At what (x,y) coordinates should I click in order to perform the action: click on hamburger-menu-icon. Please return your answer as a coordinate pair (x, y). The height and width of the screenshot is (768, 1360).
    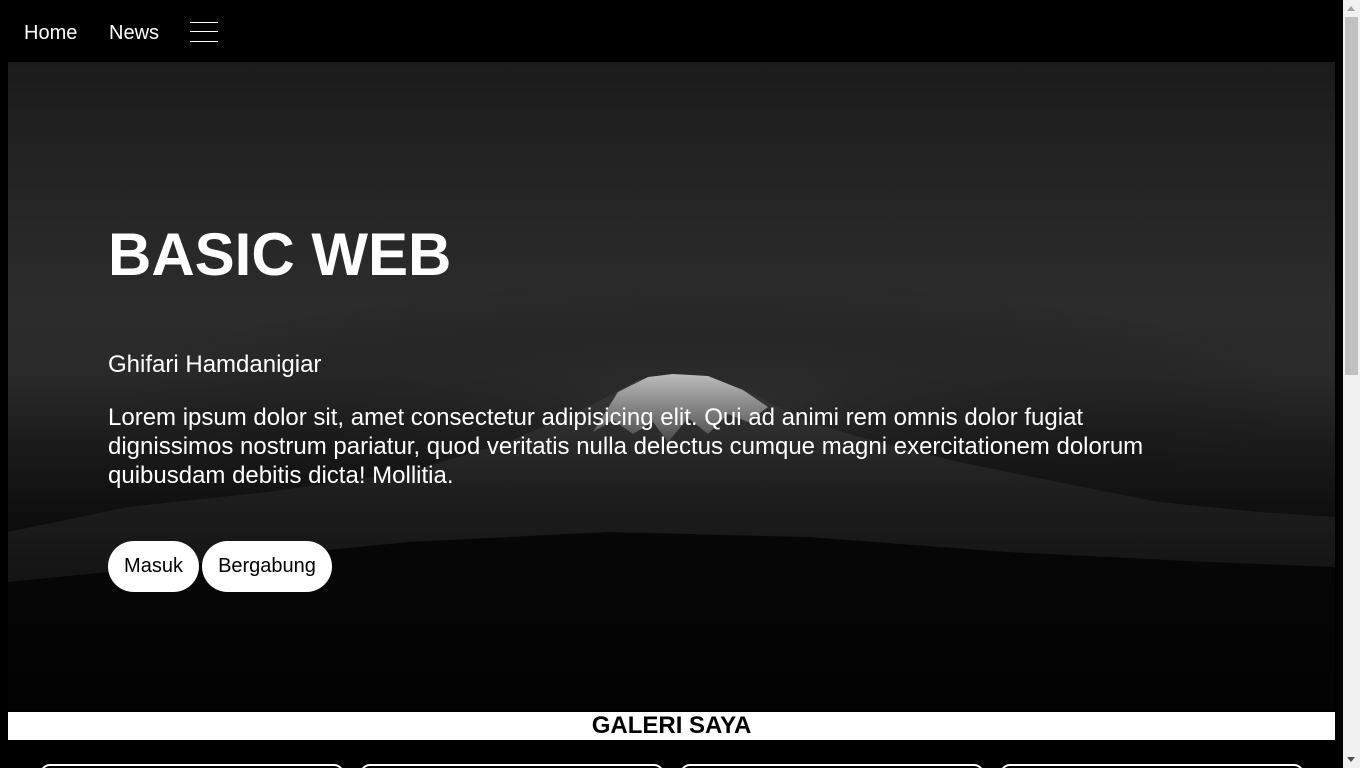
    Looking at the image, I should click on (204, 32).